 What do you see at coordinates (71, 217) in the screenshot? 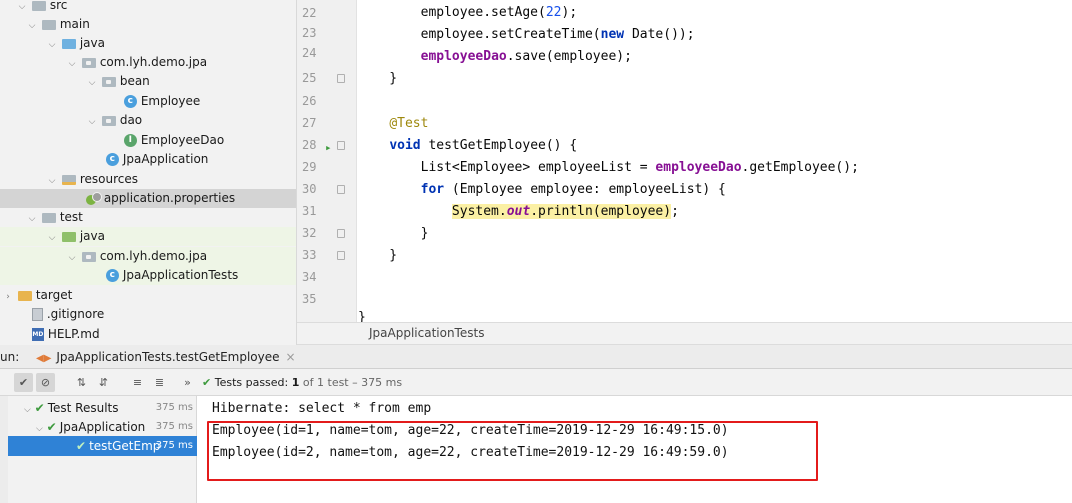
I see `tree-item-label: test` at bounding box center [71, 217].